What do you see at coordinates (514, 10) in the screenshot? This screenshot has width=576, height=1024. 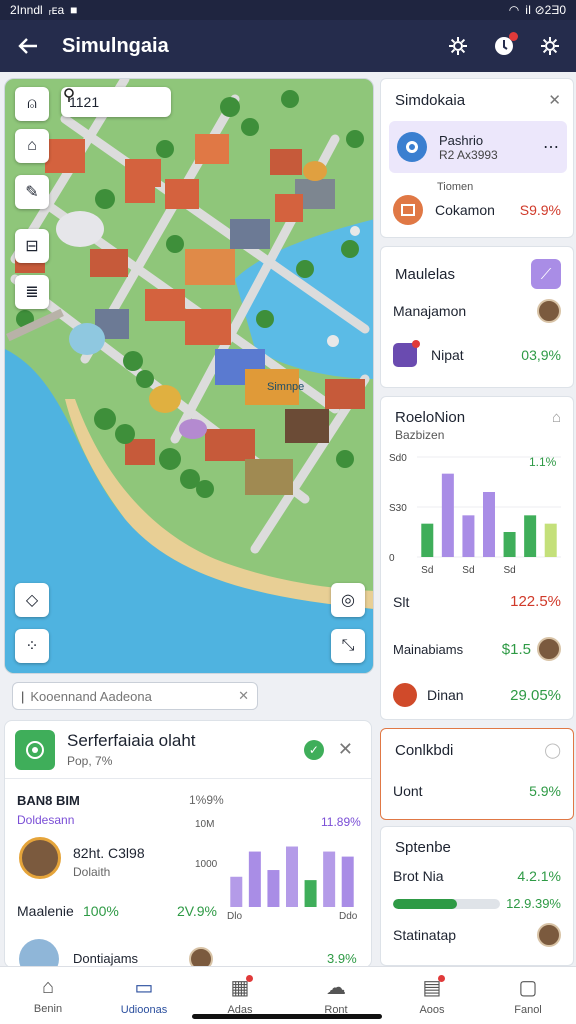 I see `wifi-icon: ◠` at bounding box center [514, 10].